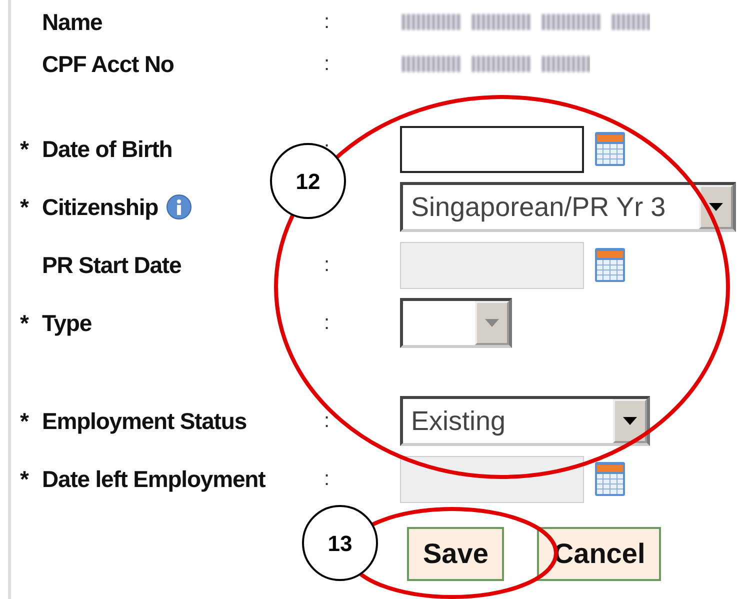 Image resolution: width=740 pixels, height=599 pixels. I want to click on field-label: Employment Status, so click(144, 421).